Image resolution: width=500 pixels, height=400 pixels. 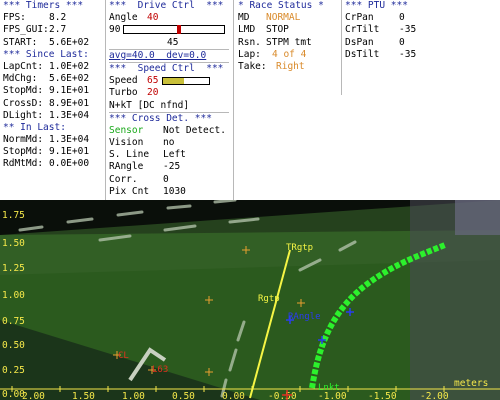 I want to click on in-last-value: 9.1E+01, so click(x=69, y=152).